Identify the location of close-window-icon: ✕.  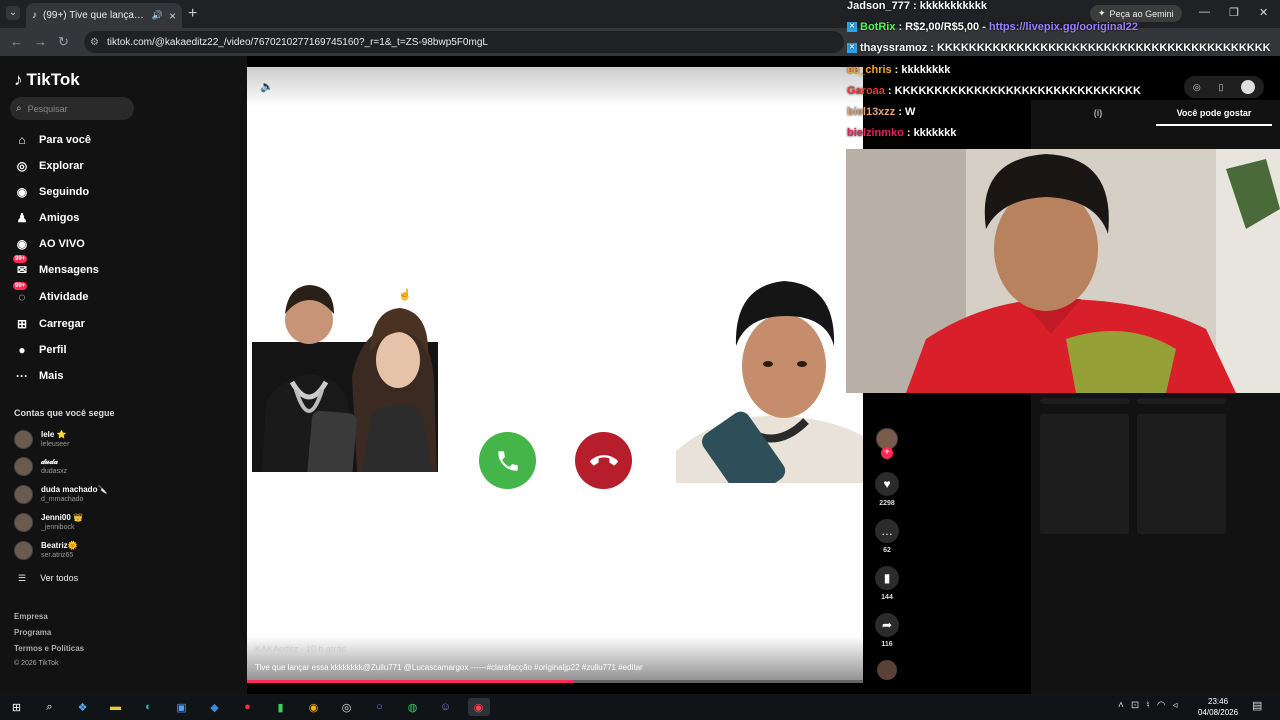
(1263, 12).